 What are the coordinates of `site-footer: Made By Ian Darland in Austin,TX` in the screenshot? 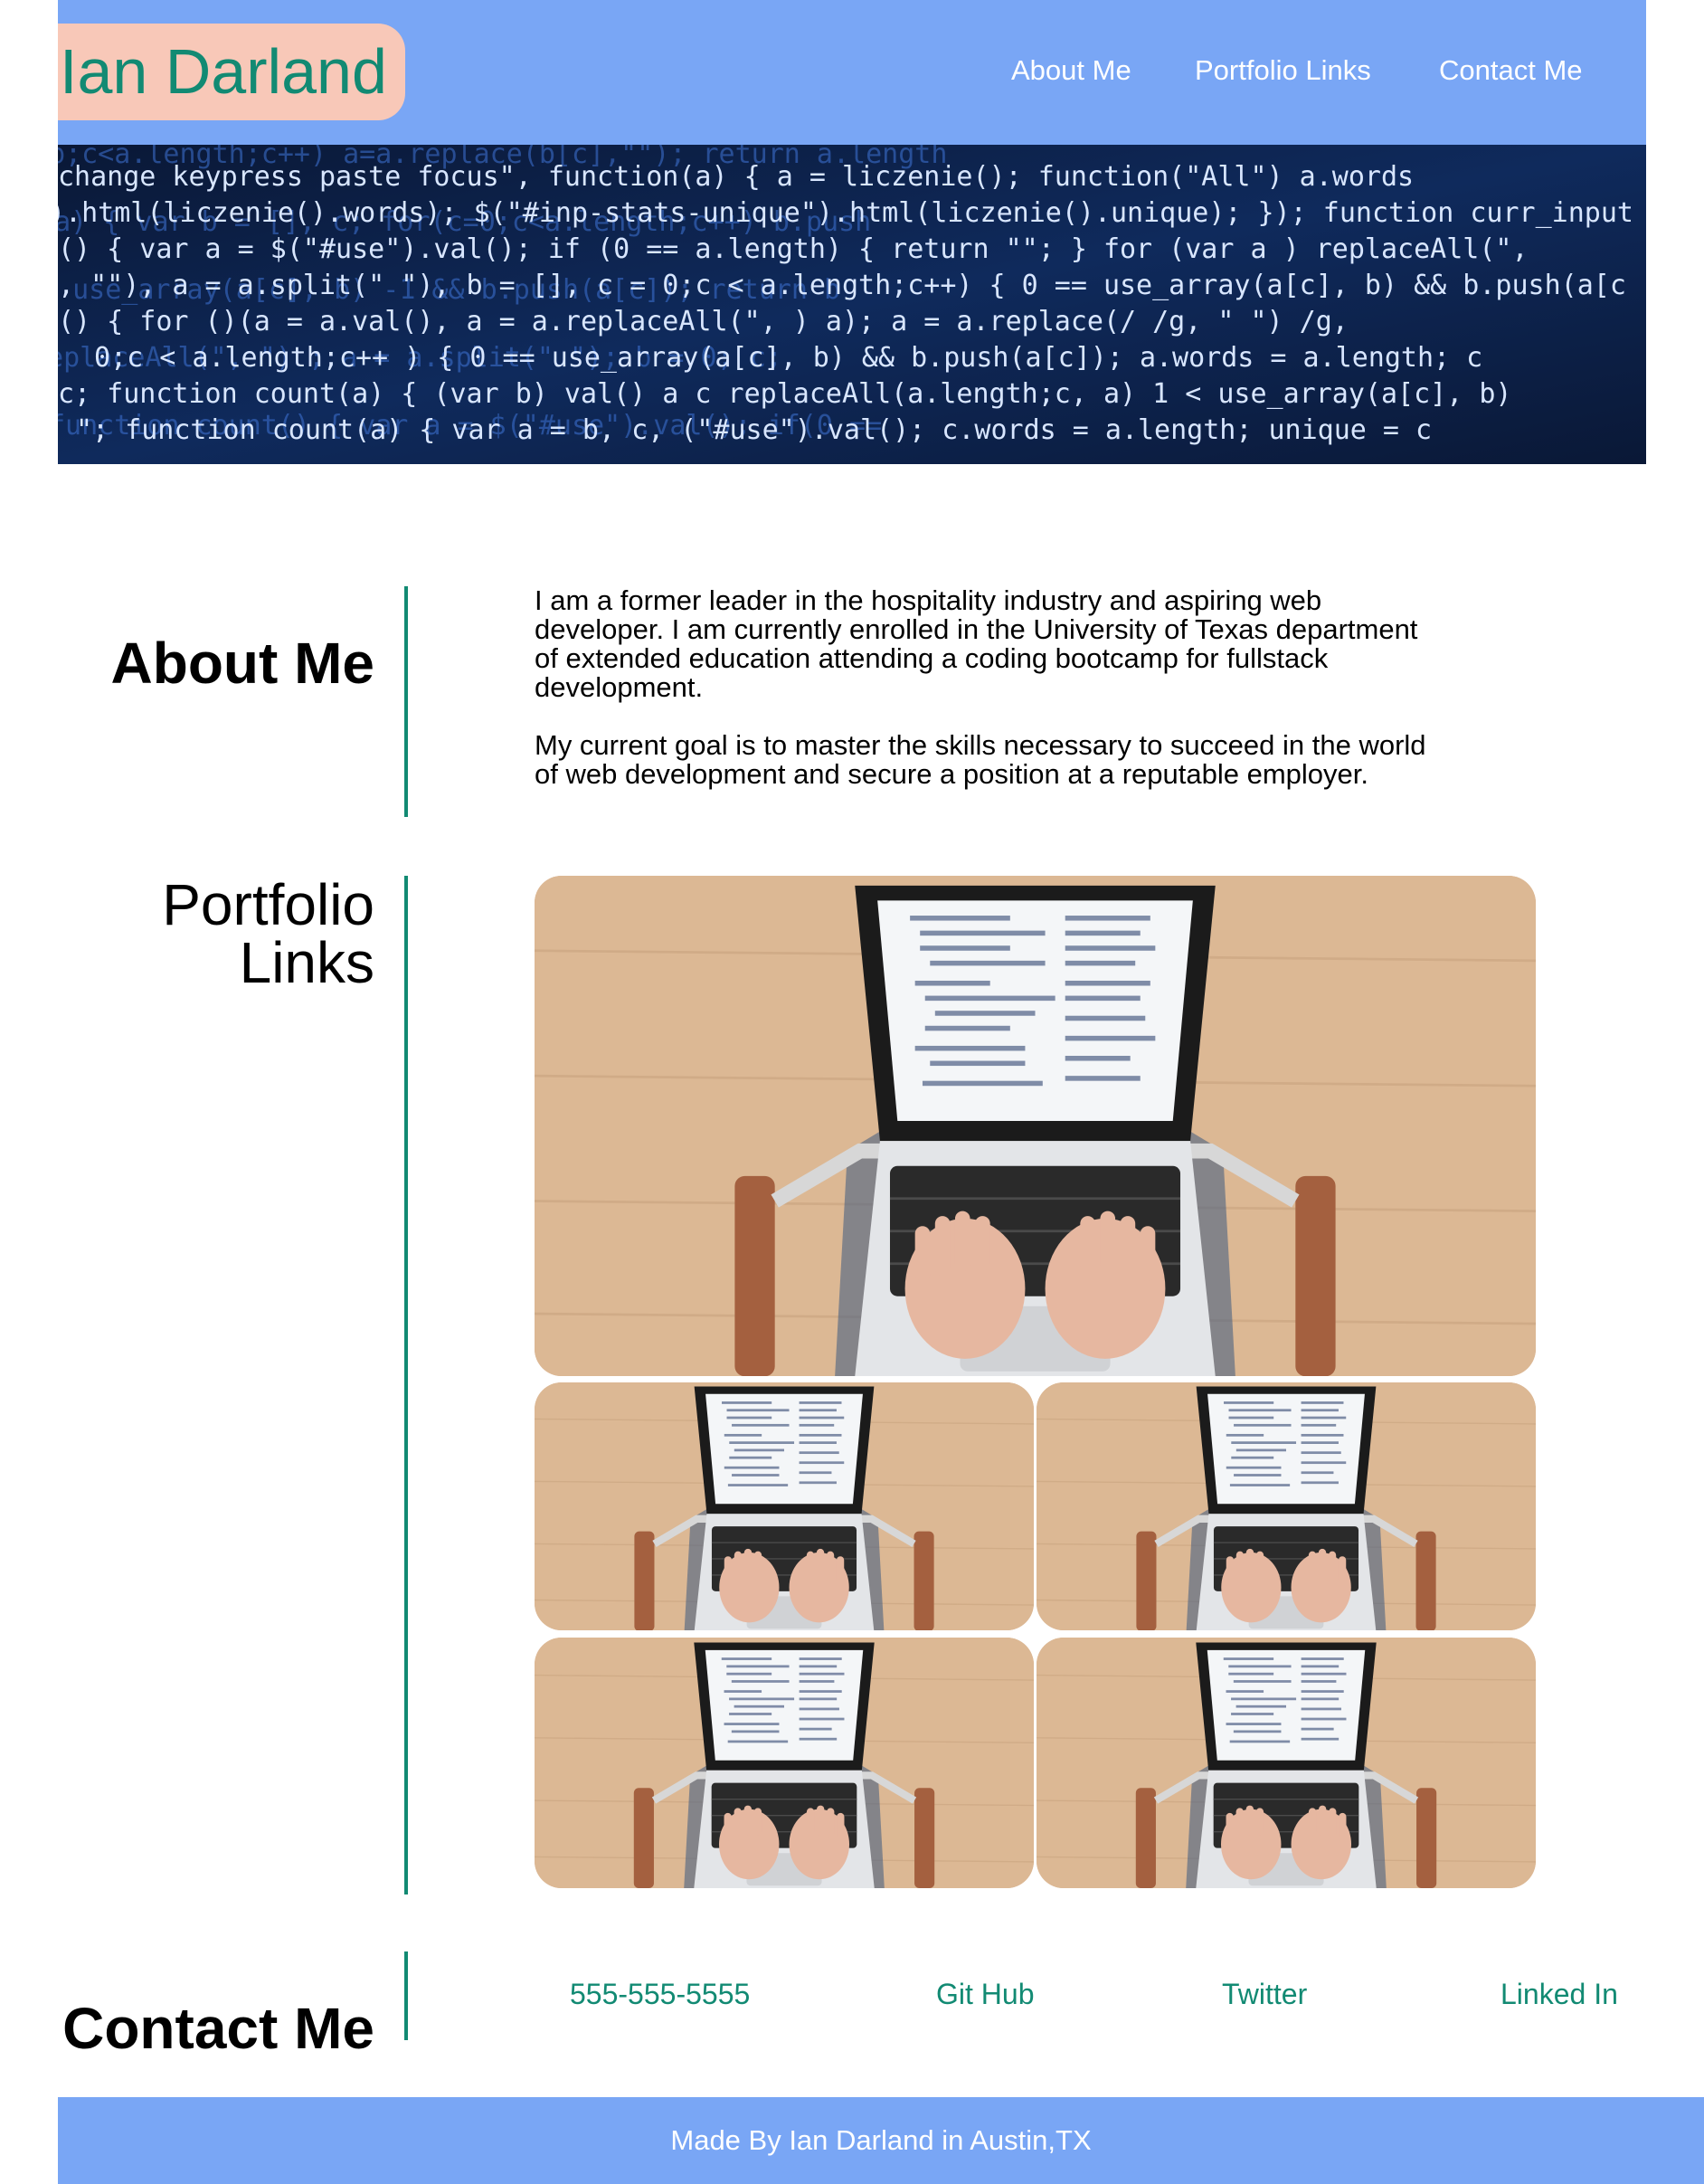 It's located at (881, 2140).